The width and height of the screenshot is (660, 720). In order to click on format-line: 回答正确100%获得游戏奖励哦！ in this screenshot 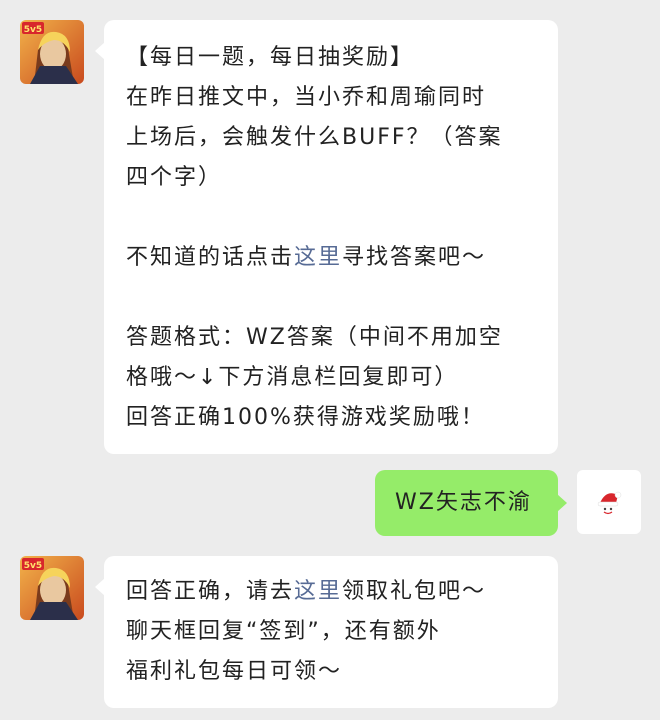, I will do `click(305, 417)`.